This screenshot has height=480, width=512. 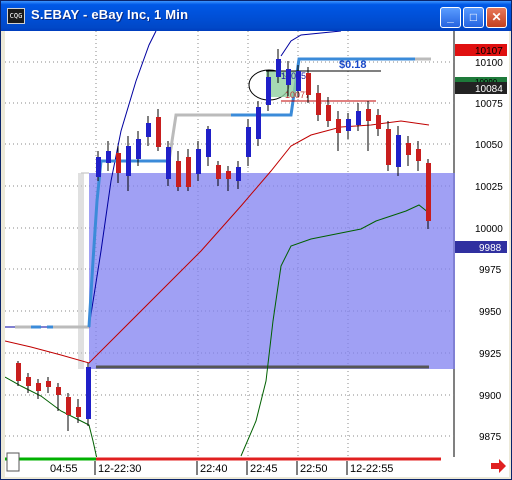 What do you see at coordinates (64, 469) in the screenshot?
I see `time-label: 04:55` at bounding box center [64, 469].